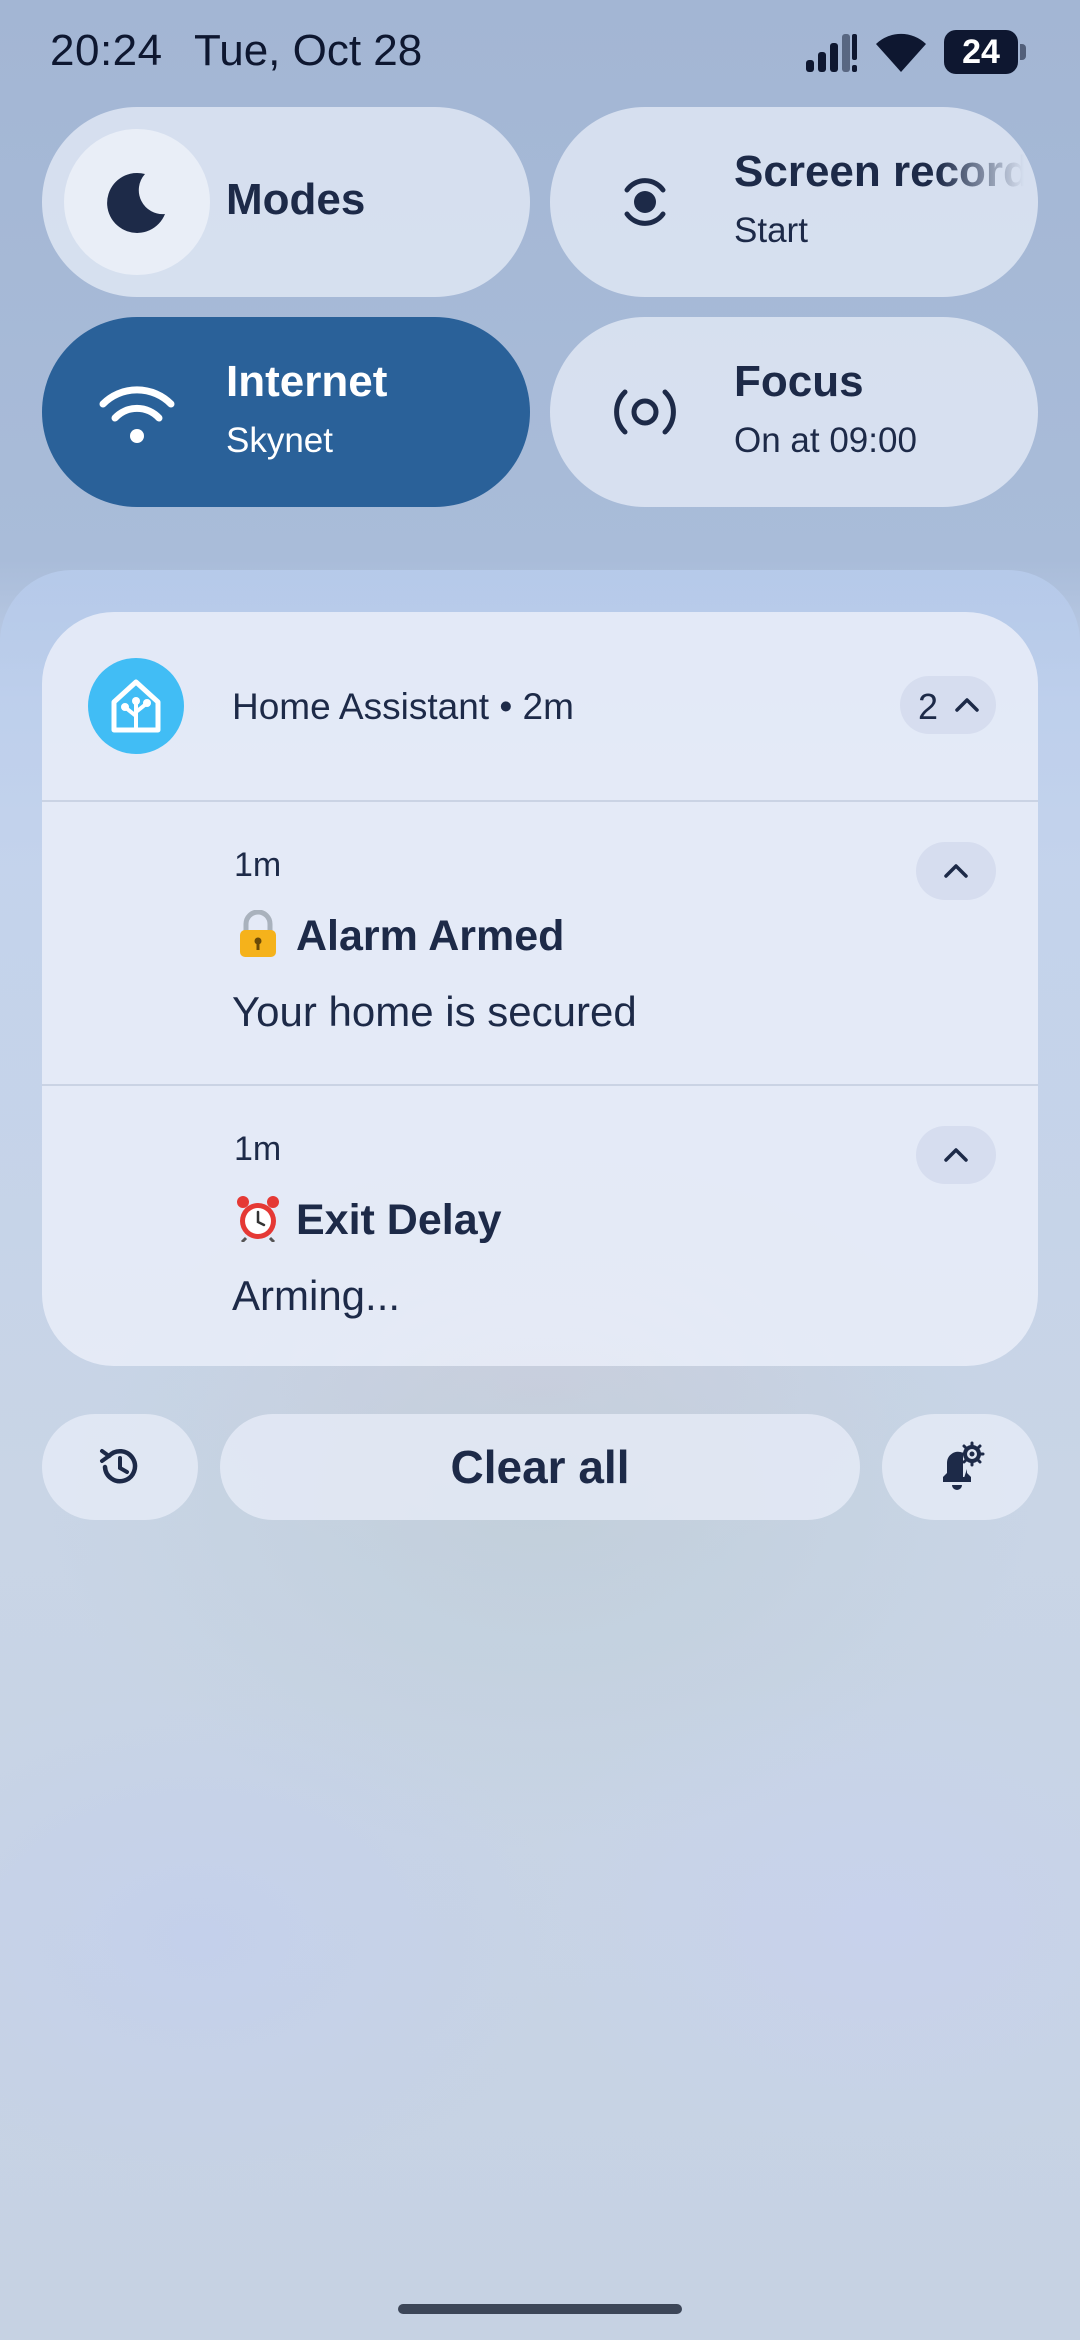 Image resolution: width=1080 pixels, height=2340 pixels. Describe the element at coordinates (928, 706) in the screenshot. I see `notification-count: 2` at that location.